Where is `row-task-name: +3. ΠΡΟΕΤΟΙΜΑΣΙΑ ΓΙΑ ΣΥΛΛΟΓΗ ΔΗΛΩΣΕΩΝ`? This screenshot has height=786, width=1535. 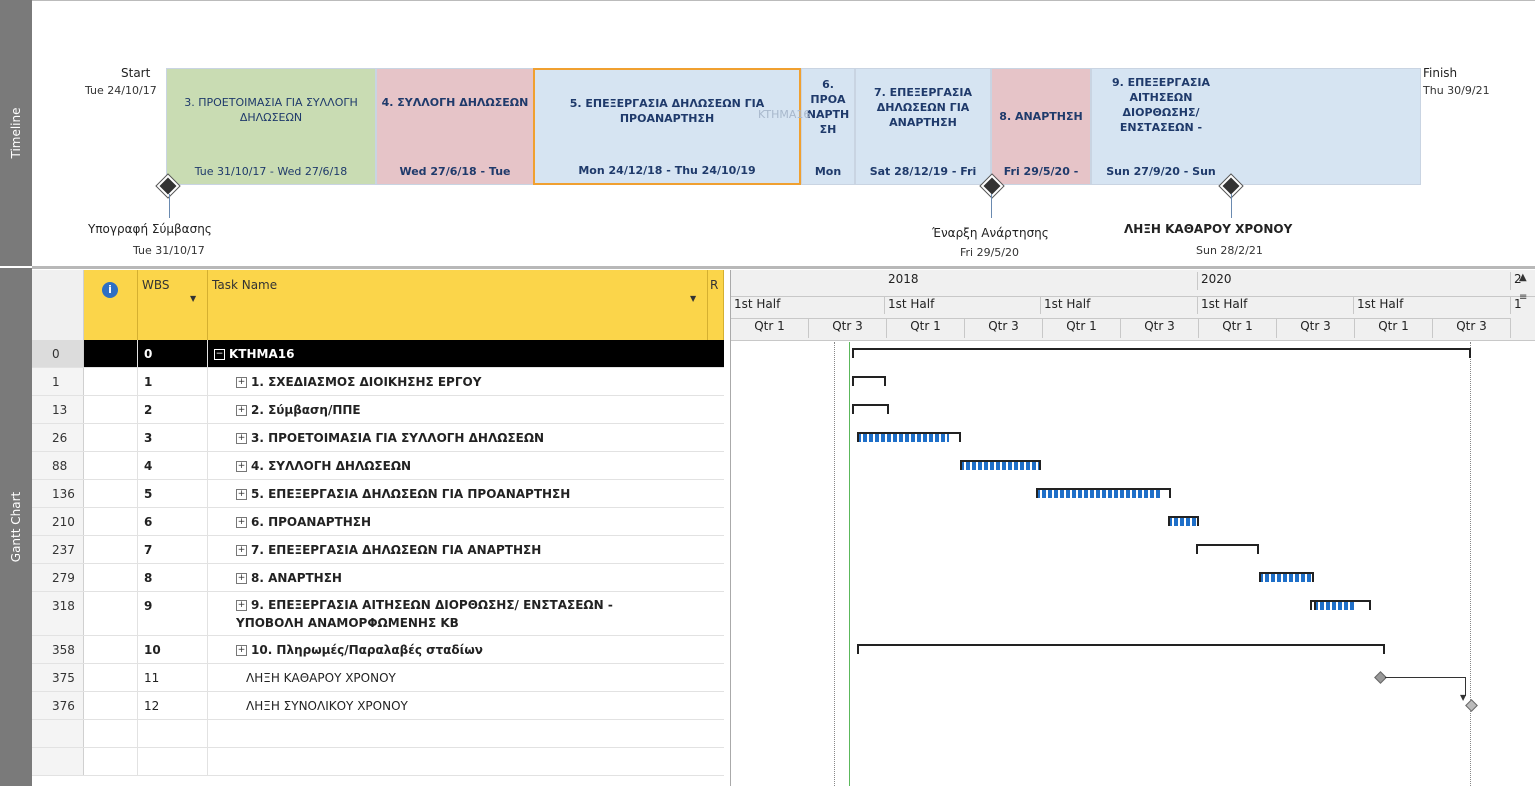
row-task-name: +3. ΠΡΟΕΤΟΙΜΑΣΙΑ ΓΙΑ ΣΥΛΛΟΓΗ ΔΗΛΩΣΕΩΝ is located at coordinates (458, 437).